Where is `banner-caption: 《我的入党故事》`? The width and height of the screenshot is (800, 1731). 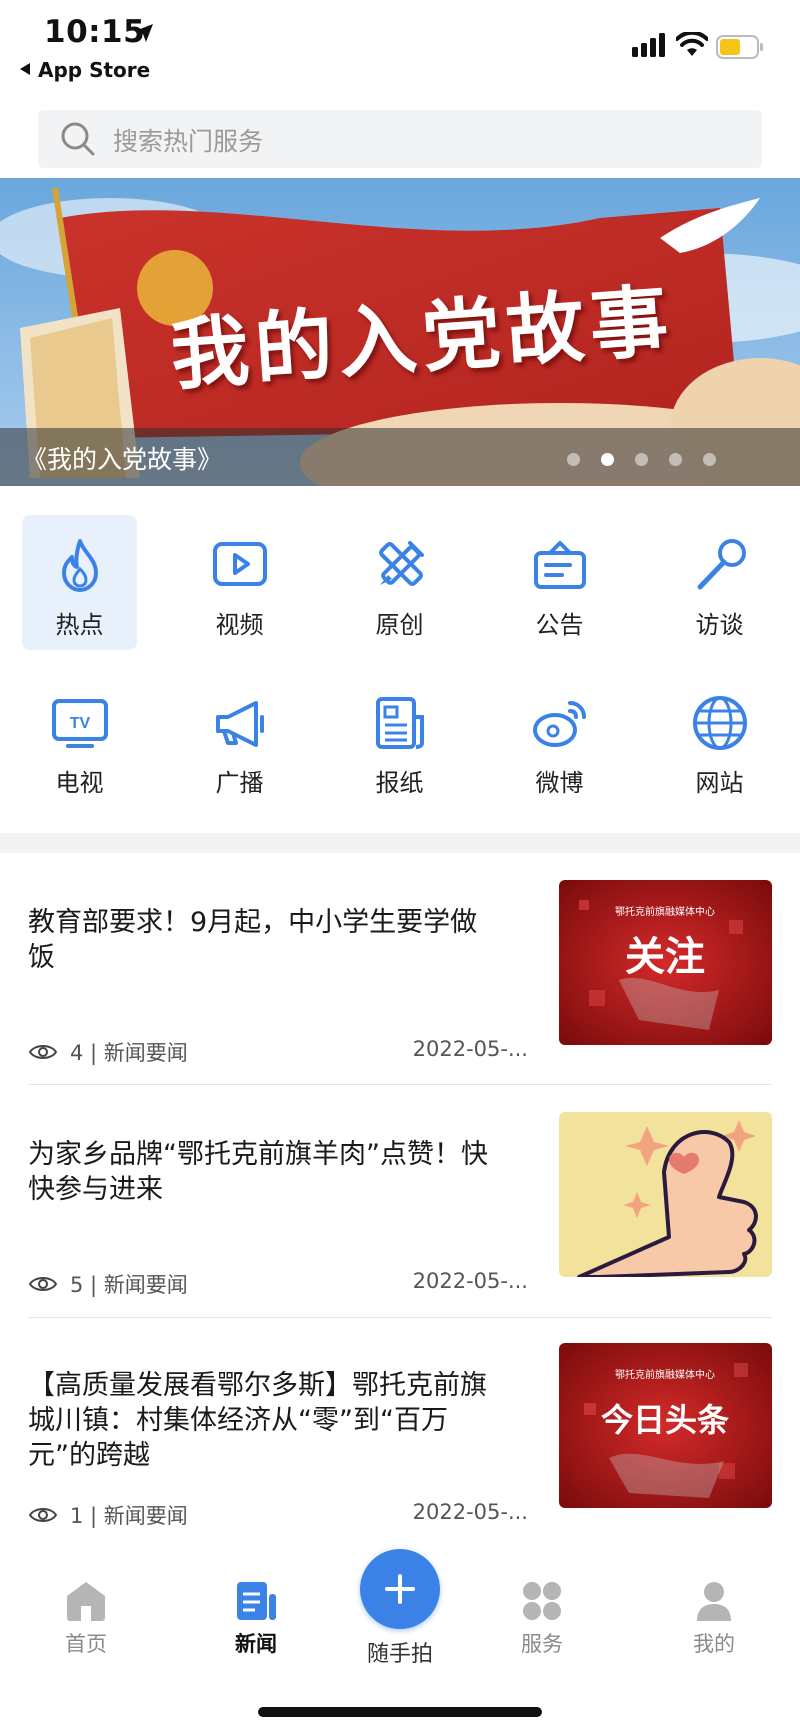
banner-caption: 《我的入党故事》 is located at coordinates (122, 459).